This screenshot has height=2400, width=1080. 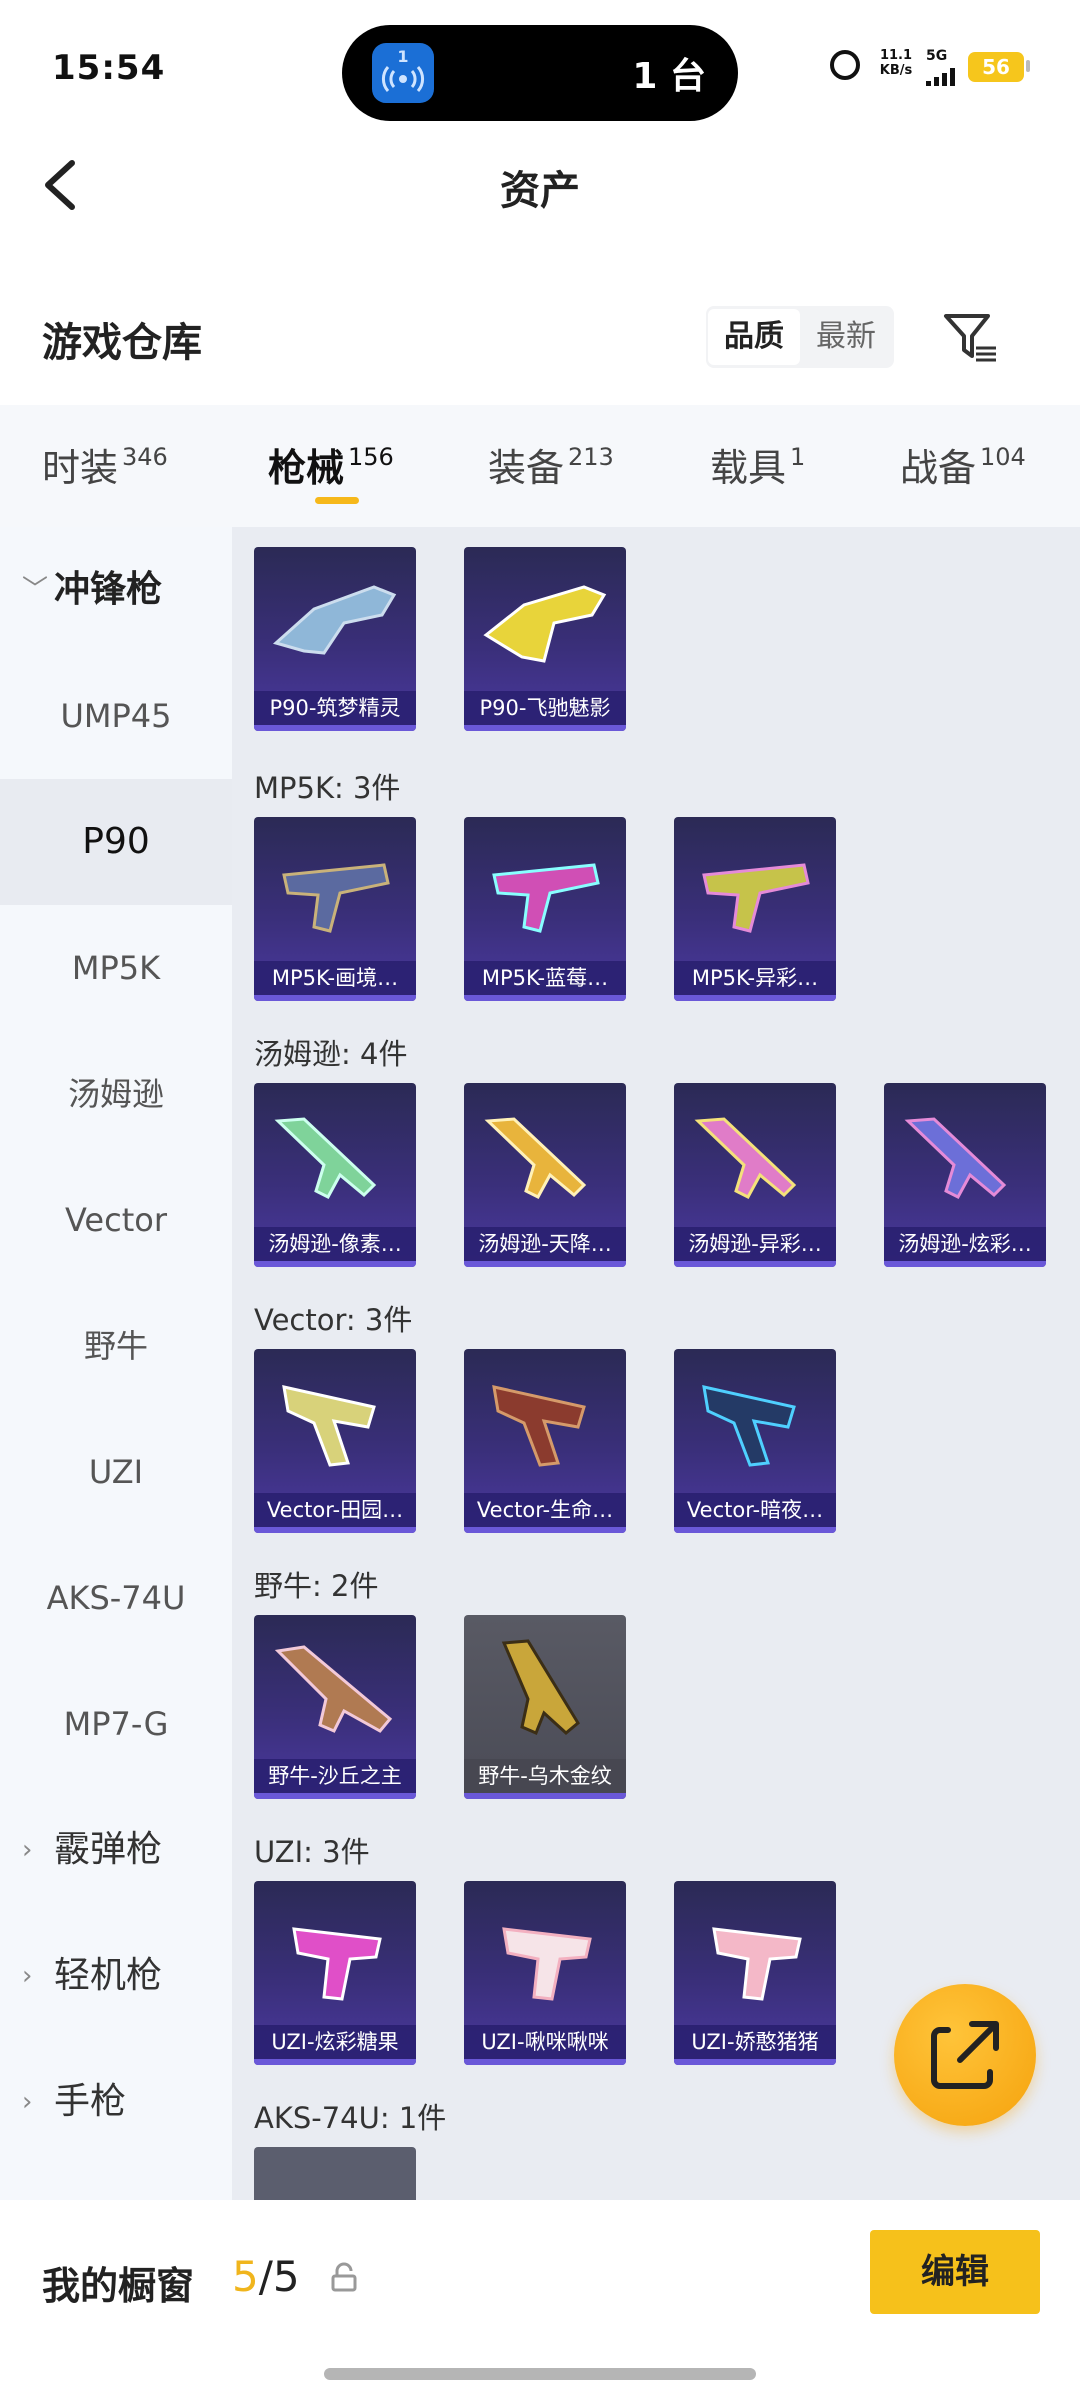 I want to click on sidebar-item-mp7g: MP7-G, so click(x=116, y=1724).